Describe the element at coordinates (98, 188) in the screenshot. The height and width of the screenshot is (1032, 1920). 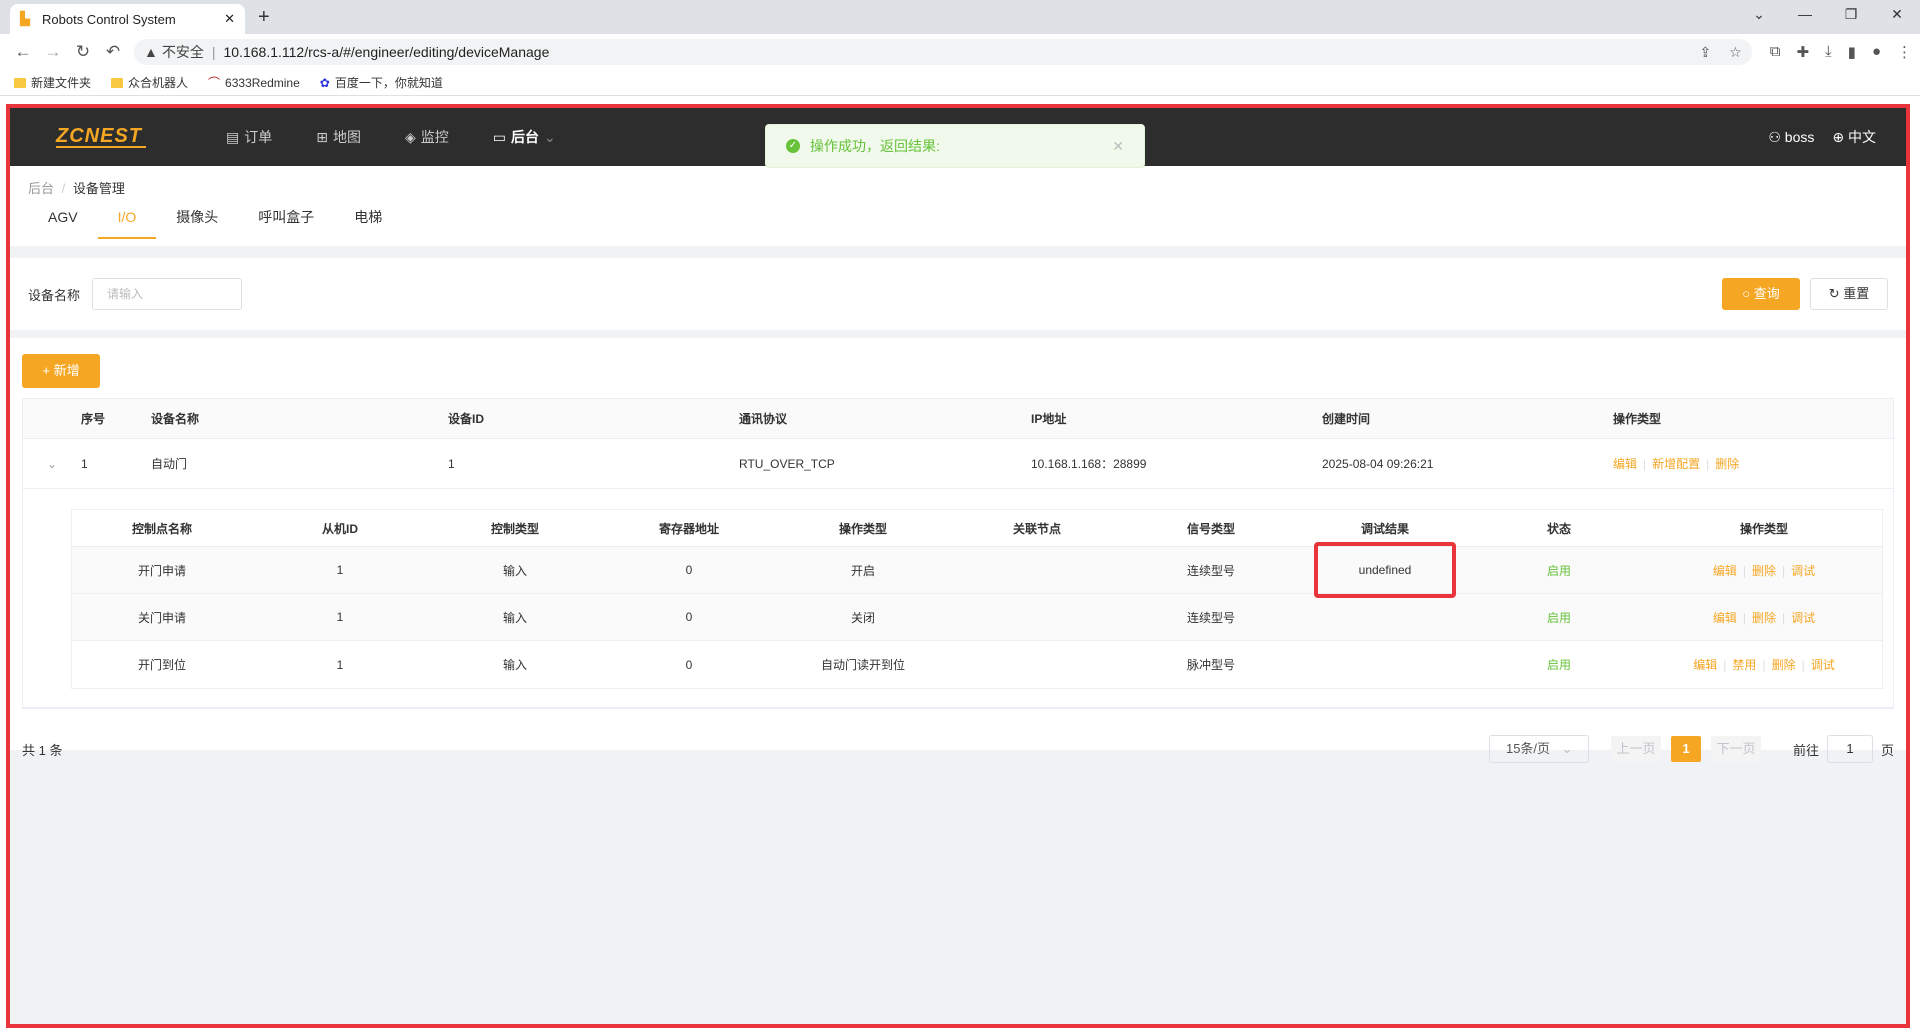
I see `breadcrumb-current: 设备管理` at that location.